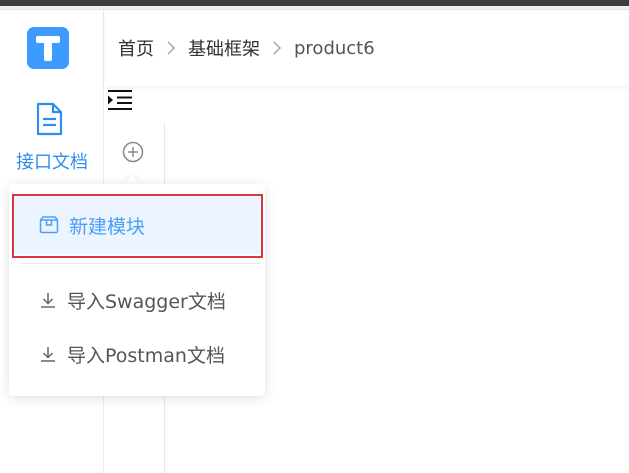 Image resolution: width=629 pixels, height=473 pixels. What do you see at coordinates (314, 5) in the screenshot?
I see `window-top-bar` at bounding box center [314, 5].